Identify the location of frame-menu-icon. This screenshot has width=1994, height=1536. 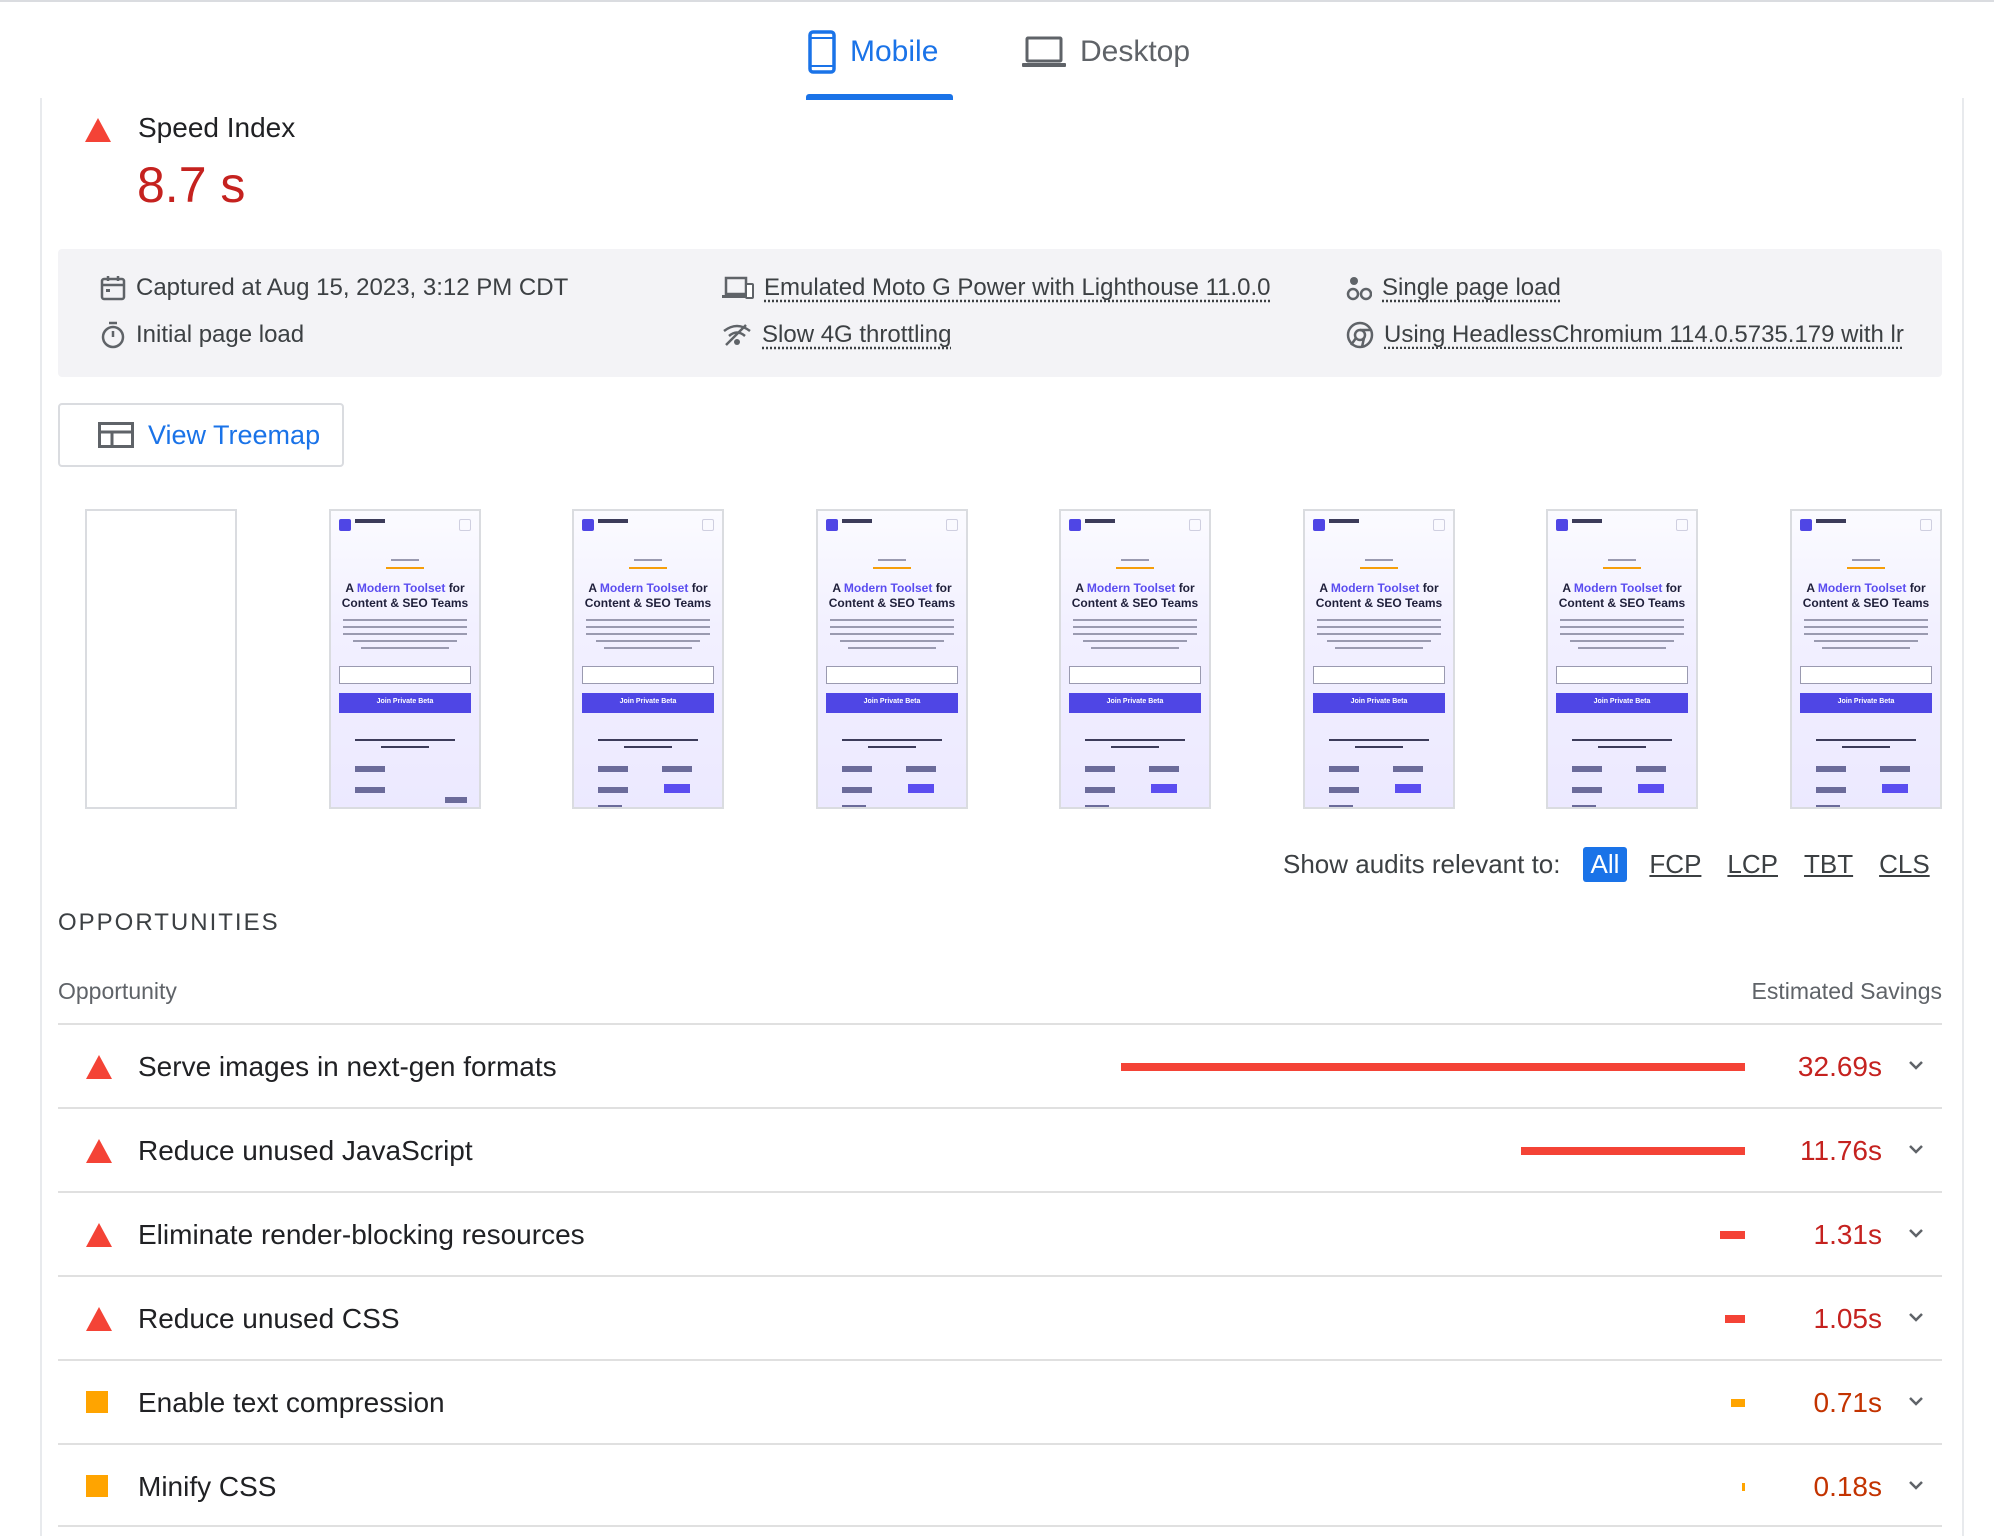
(708, 525).